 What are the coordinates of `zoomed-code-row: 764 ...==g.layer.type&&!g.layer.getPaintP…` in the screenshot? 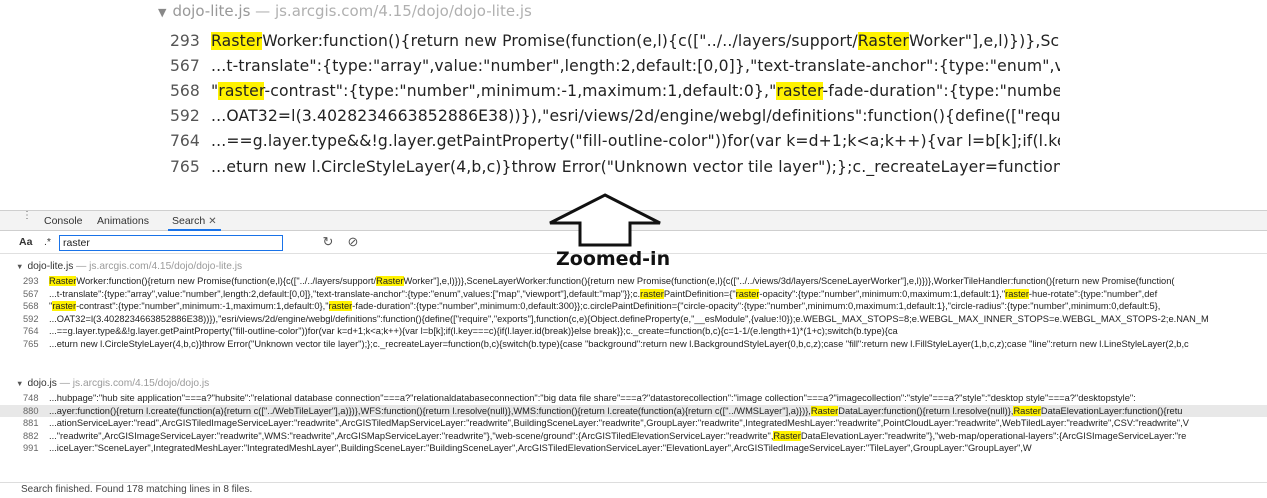 It's located at (615, 141).